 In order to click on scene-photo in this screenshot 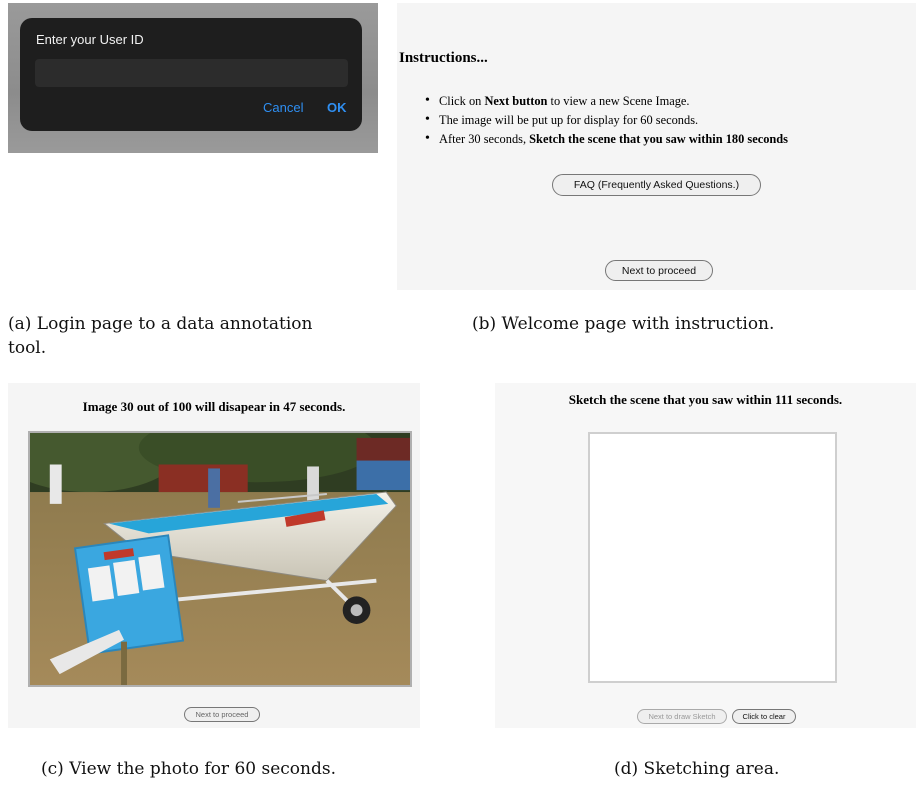, I will do `click(220, 559)`.